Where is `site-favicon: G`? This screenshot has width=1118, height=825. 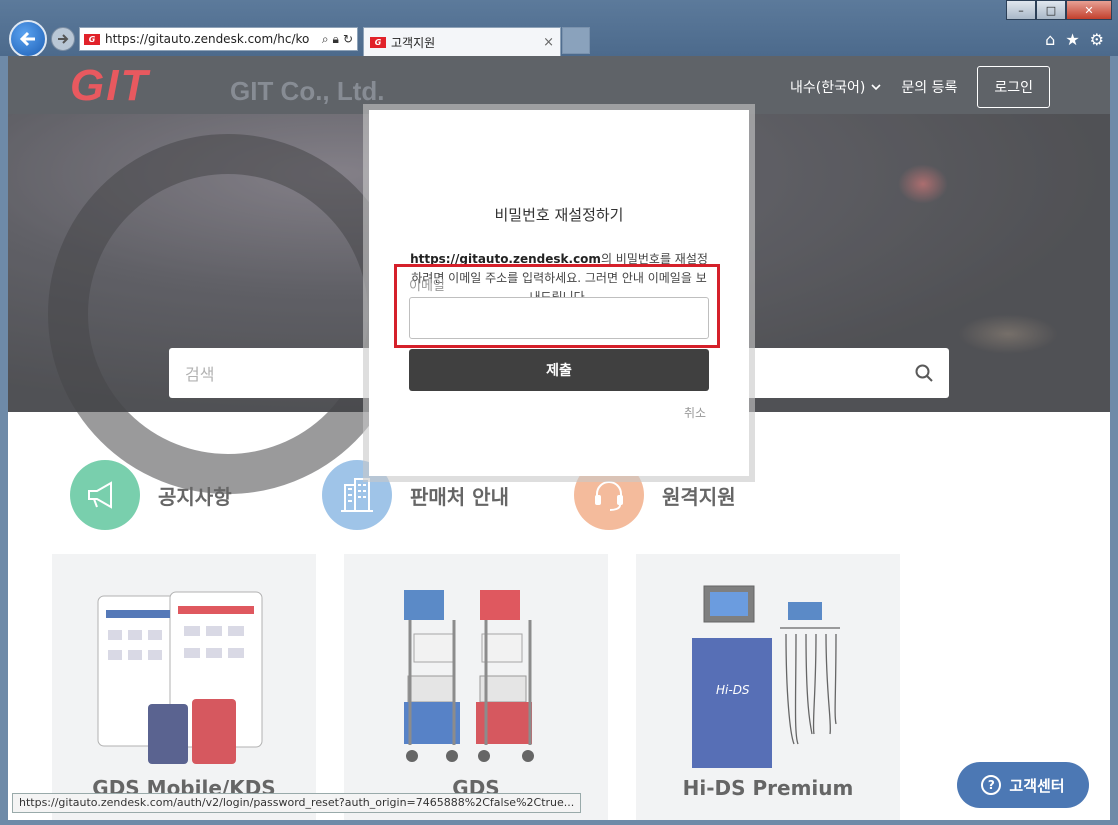
site-favicon: G is located at coordinates (92, 39).